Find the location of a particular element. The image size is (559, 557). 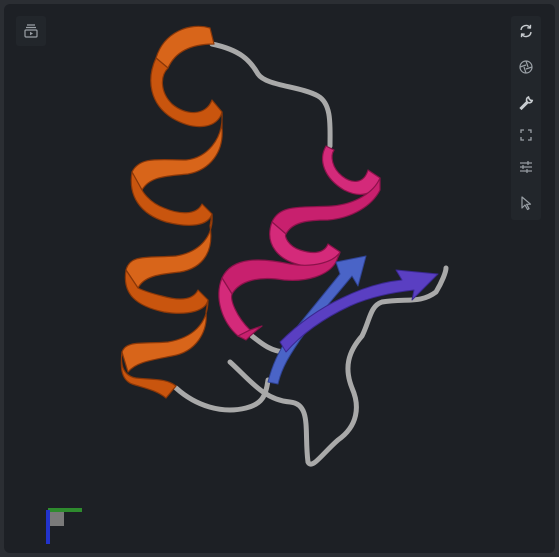

tools-button is located at coordinates (526, 103).